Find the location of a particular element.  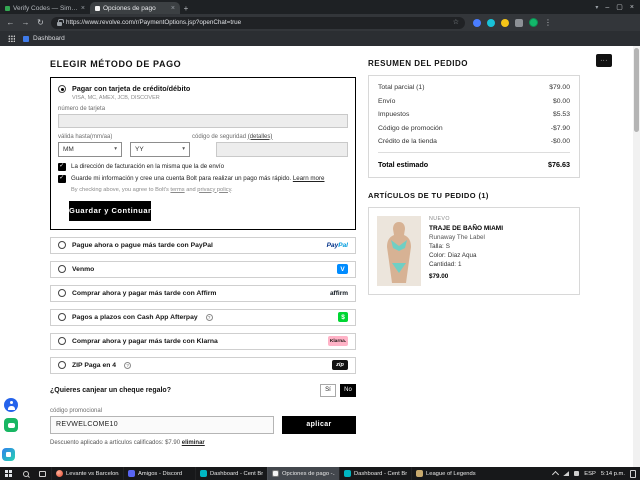

dashboard-app-icon is located at coordinates (203, 473).